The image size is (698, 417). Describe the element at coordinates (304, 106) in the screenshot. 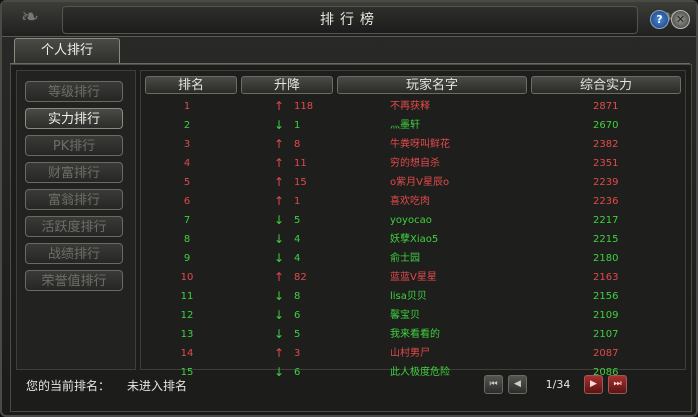

I see `change-cell: 118` at that location.